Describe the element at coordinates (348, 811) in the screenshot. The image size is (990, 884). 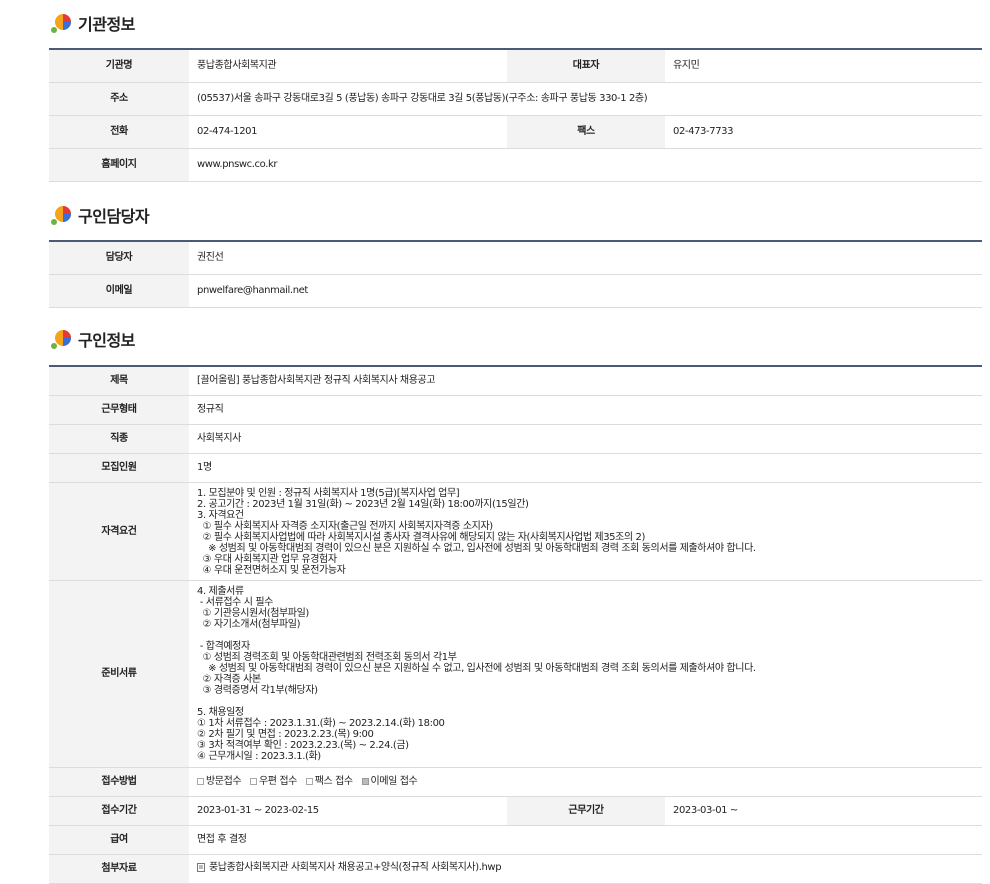
I see `apply-period-value: 2023-01-31 ~ 2023-02-15` at that location.